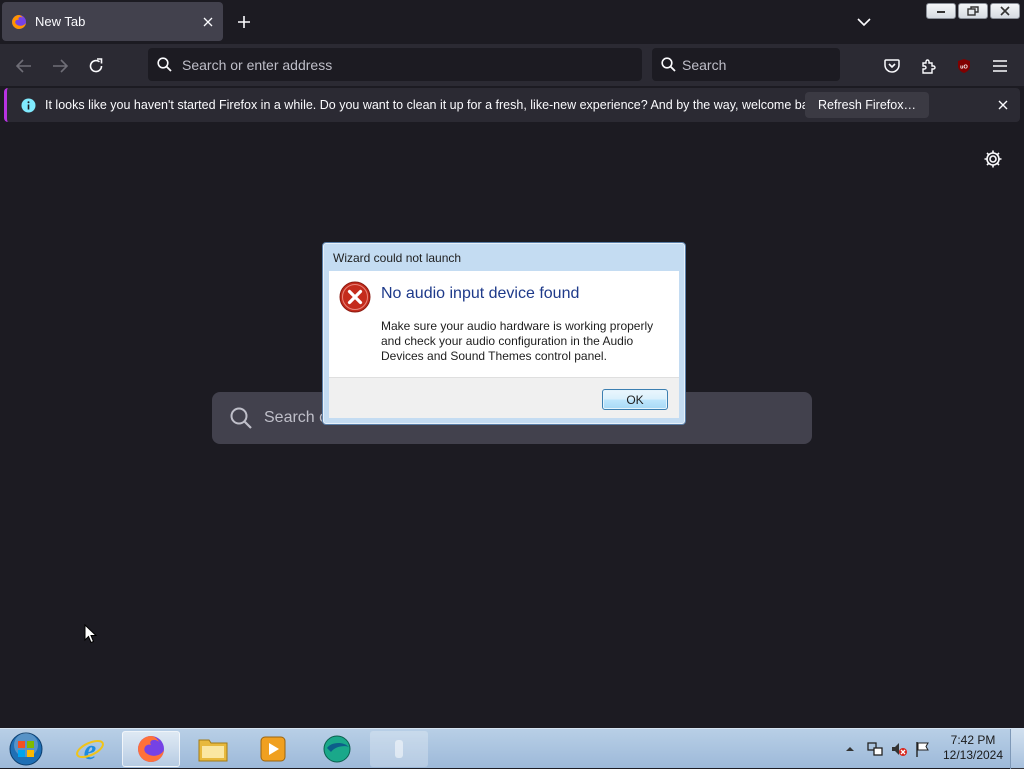 The width and height of the screenshot is (1024, 769). I want to click on taskbar-clock: 7:42 PM 12/13/2024, so click(973, 748).